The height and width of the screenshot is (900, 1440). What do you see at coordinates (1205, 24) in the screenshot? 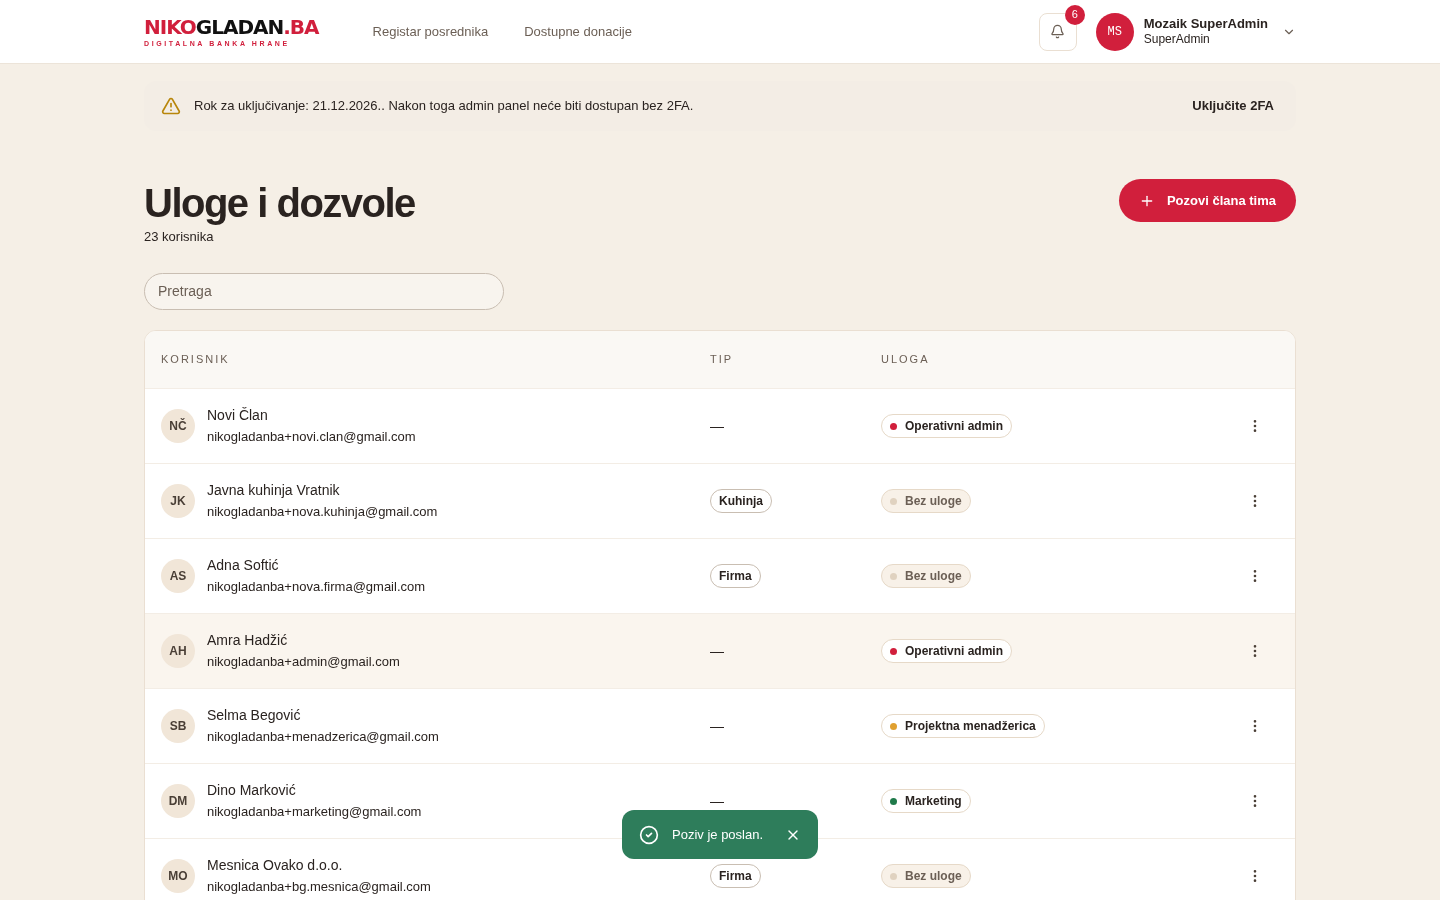
I see `user-name: Mozaik SuperAdmin` at bounding box center [1205, 24].